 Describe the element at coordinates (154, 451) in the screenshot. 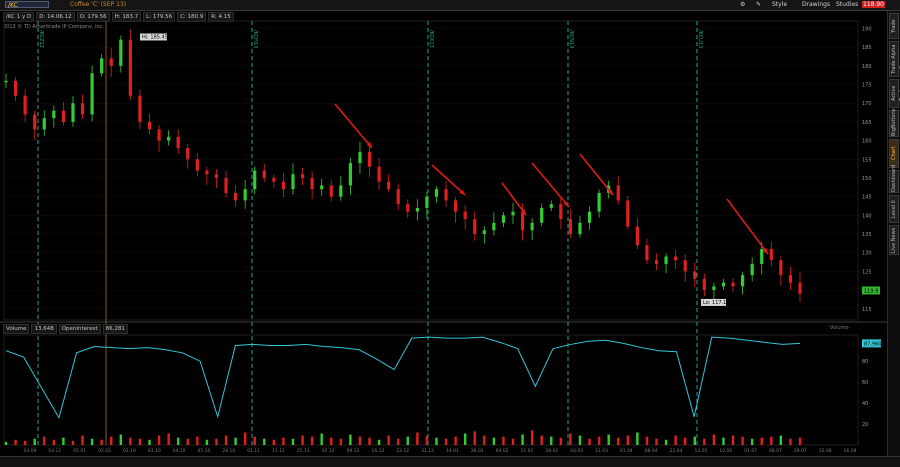

I see `x-axis-date: 03.10` at that location.